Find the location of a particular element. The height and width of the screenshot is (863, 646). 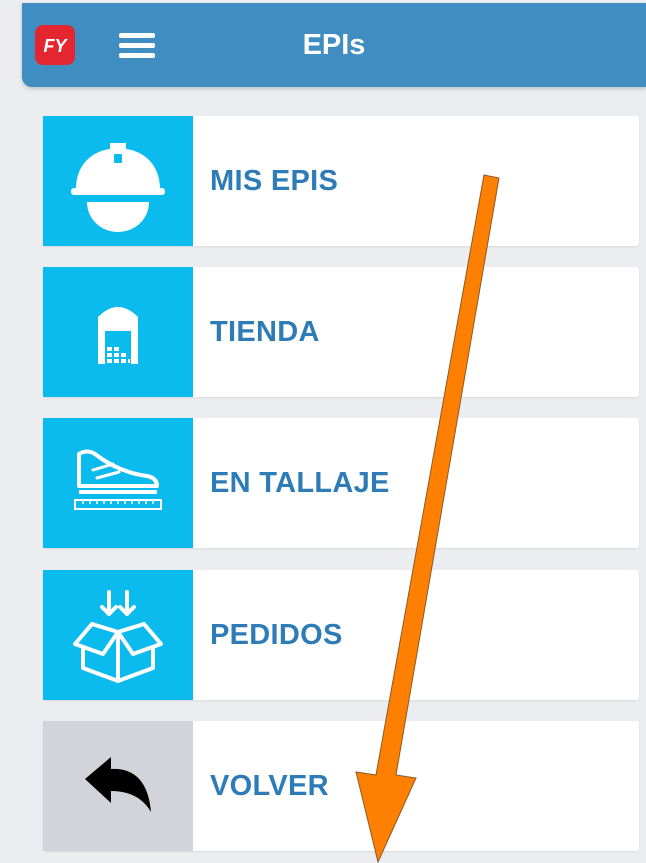

menu-item-pedidos: PEDIDOS is located at coordinates (341, 635).